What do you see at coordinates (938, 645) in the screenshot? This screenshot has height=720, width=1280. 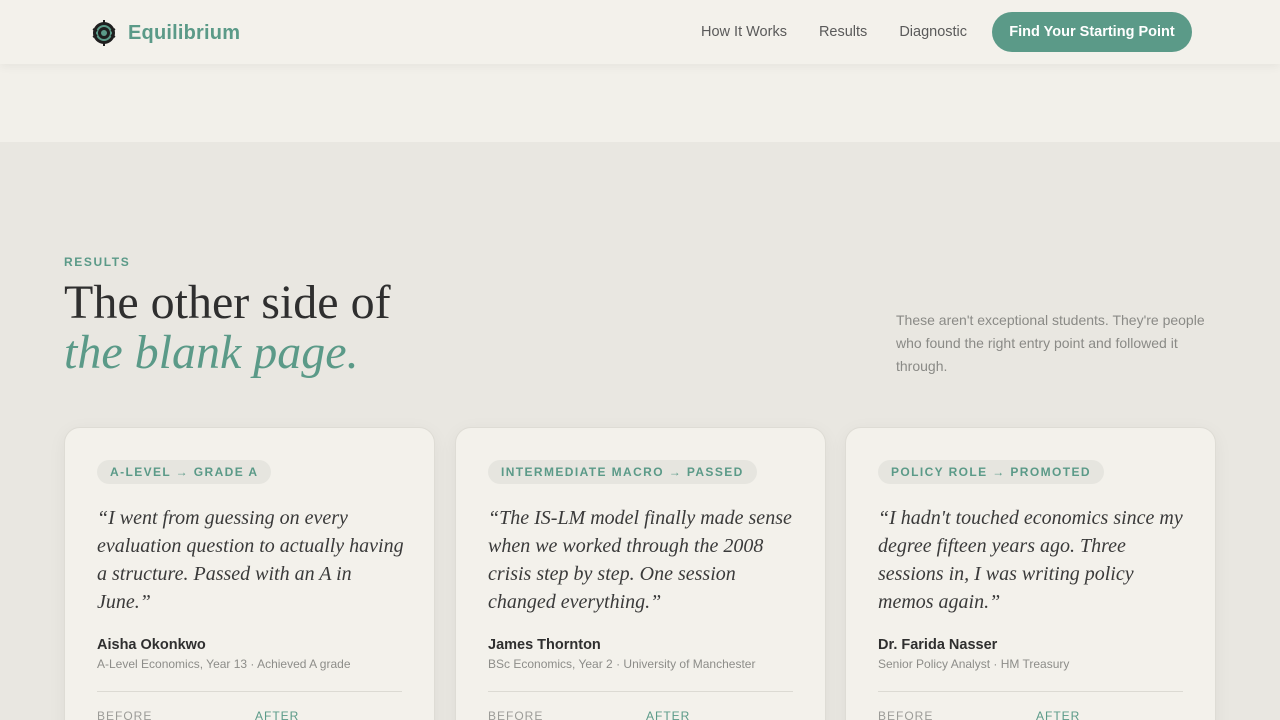 I see `testimonial-name: Dr. Farida Nasser` at bounding box center [938, 645].